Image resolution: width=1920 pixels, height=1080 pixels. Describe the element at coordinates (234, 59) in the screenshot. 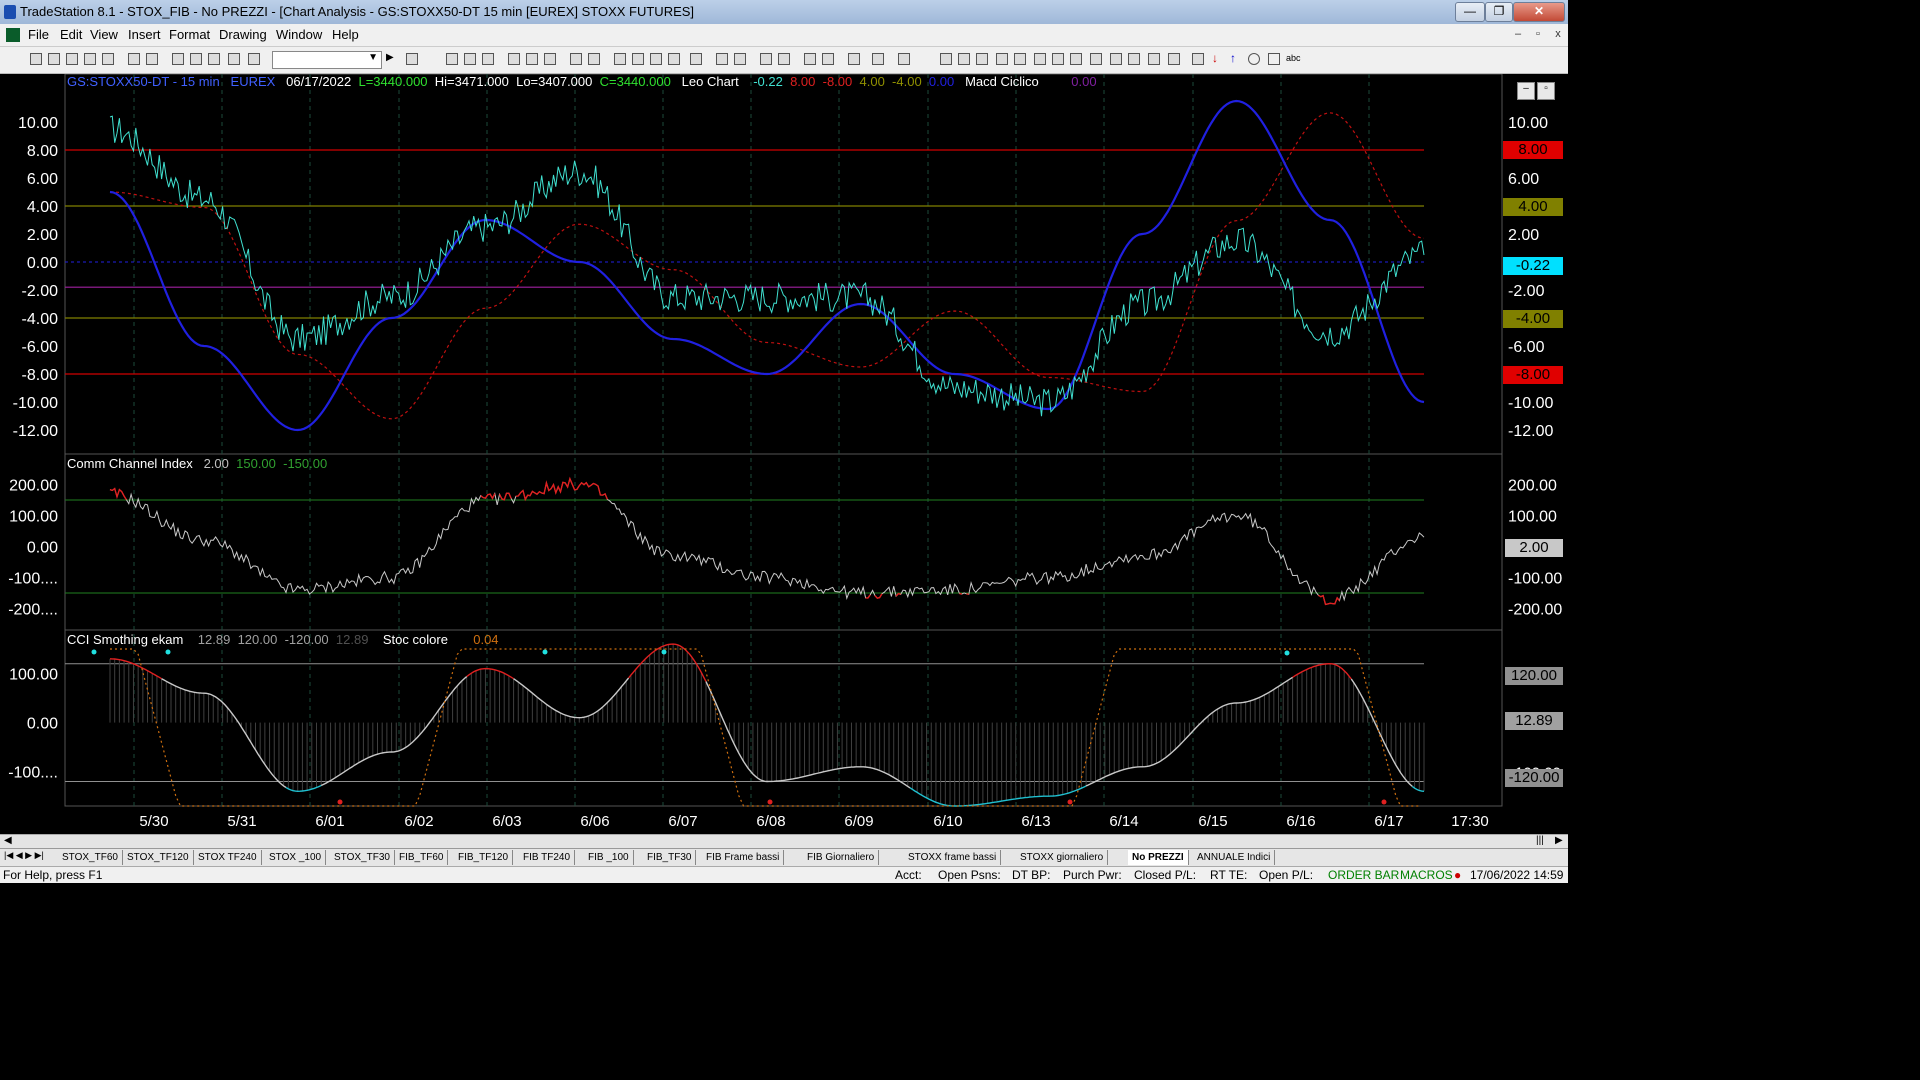

I see `tools-icon` at that location.